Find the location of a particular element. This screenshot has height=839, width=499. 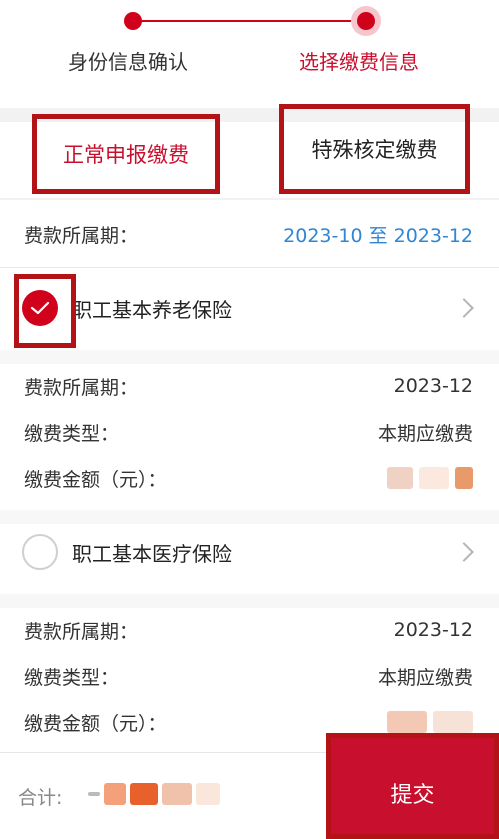

tab-bar: 正常申报缴费 特殊核定缴费 is located at coordinates (249, 151).